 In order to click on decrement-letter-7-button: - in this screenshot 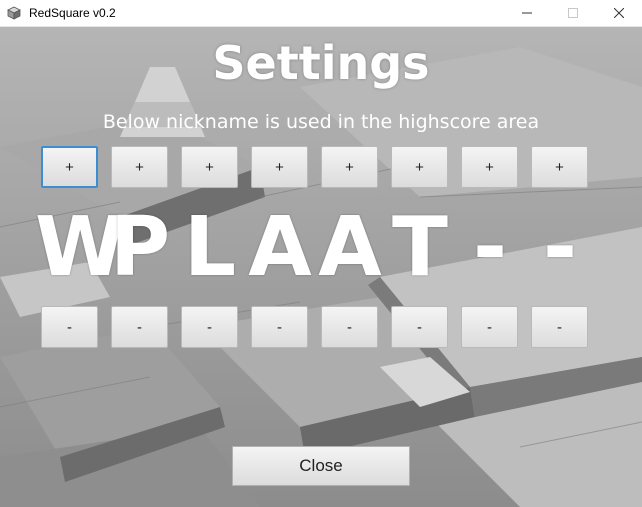, I will do `click(489, 327)`.